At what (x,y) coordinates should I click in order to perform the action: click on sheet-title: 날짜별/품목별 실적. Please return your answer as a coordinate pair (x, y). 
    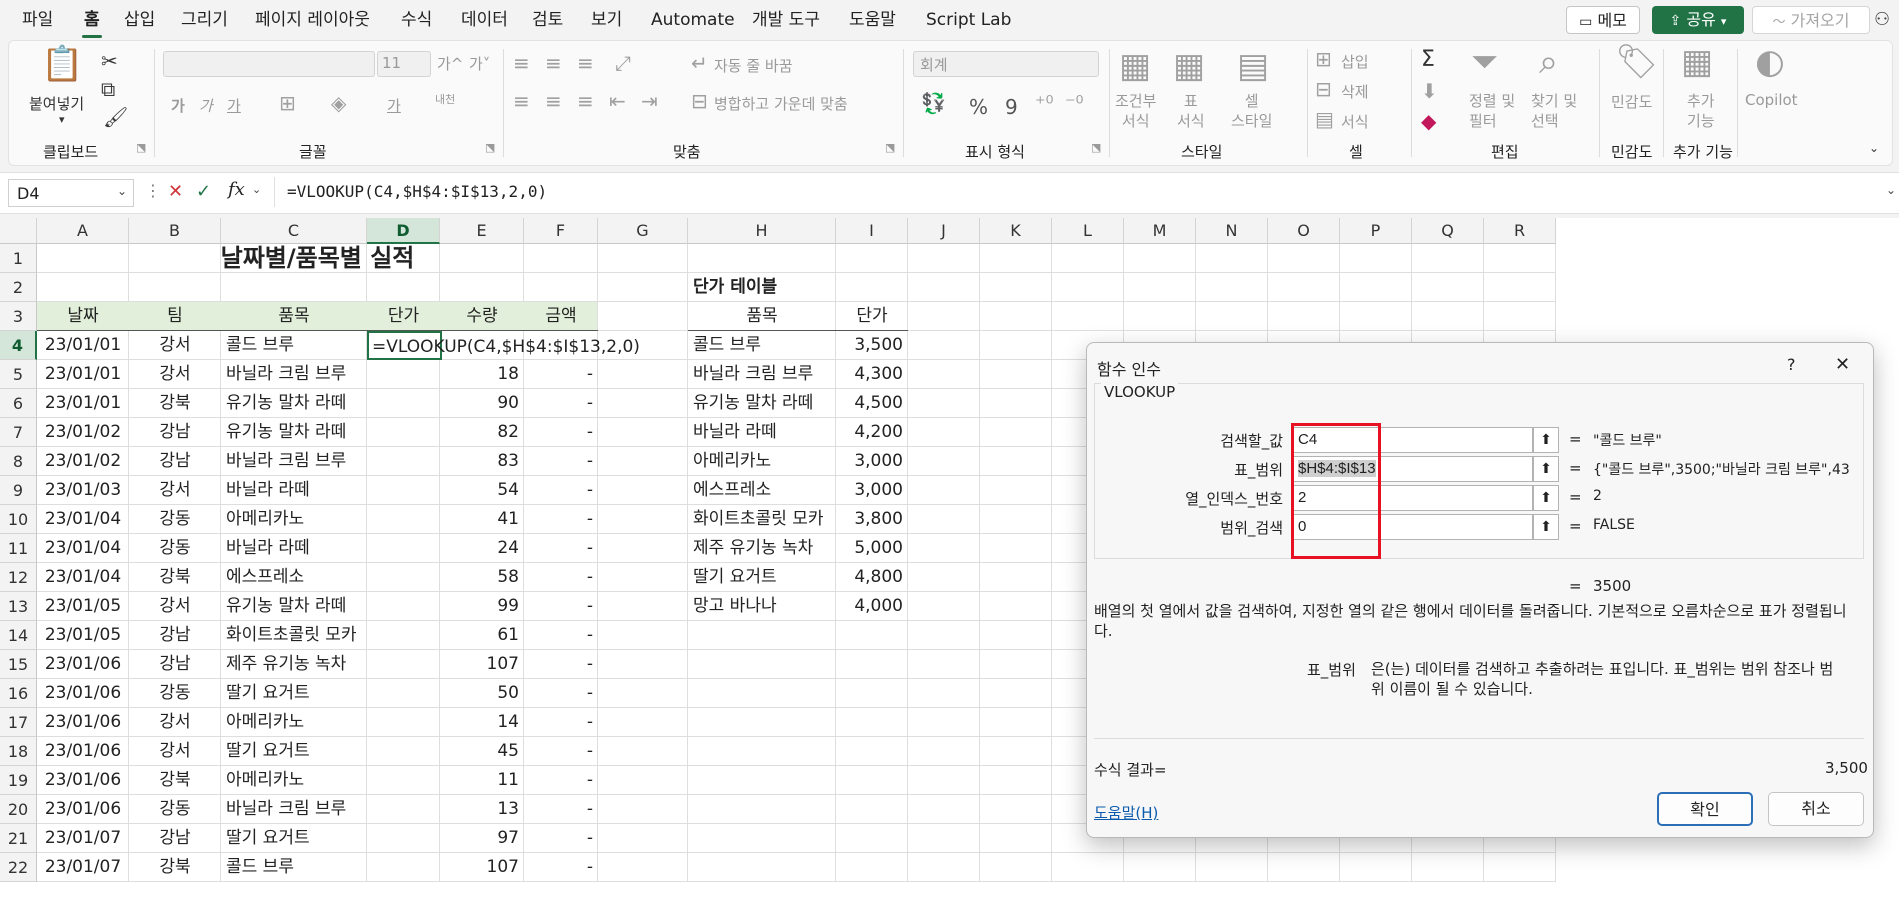
    Looking at the image, I should click on (317, 258).